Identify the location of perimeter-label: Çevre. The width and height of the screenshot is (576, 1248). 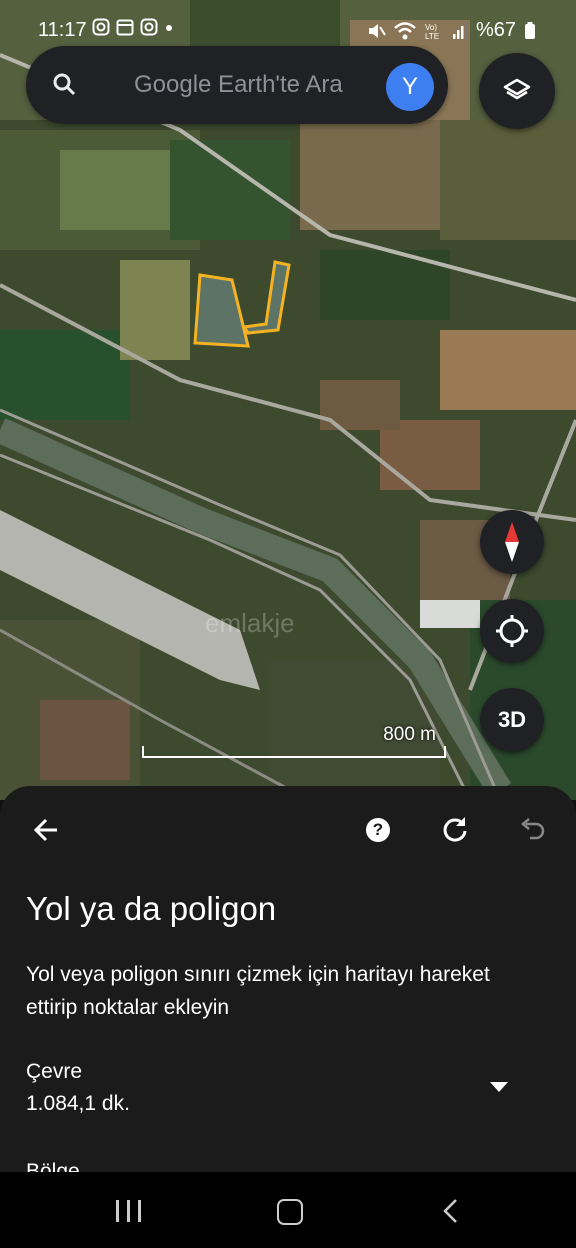
(54, 1071).